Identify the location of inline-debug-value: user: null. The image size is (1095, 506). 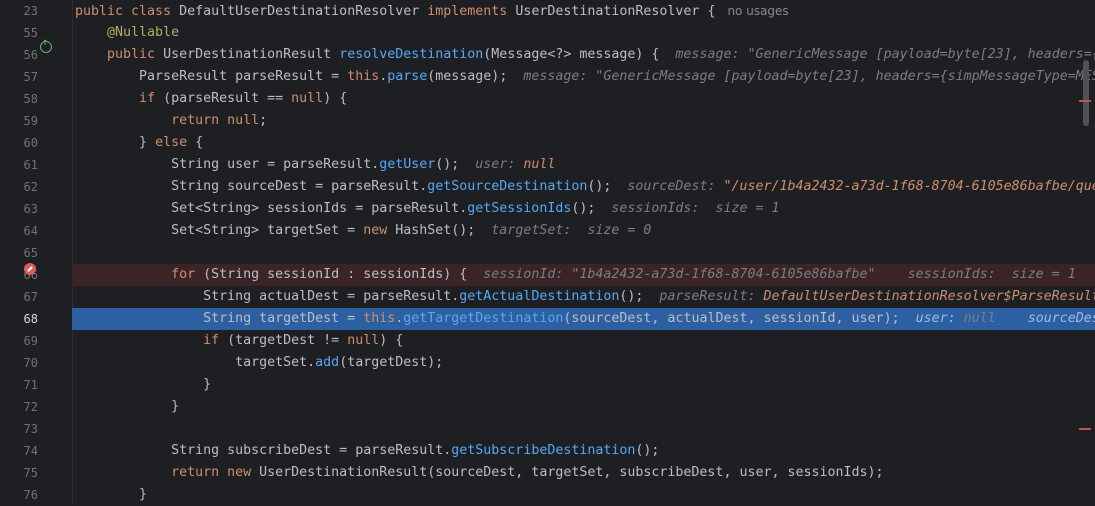
(515, 164).